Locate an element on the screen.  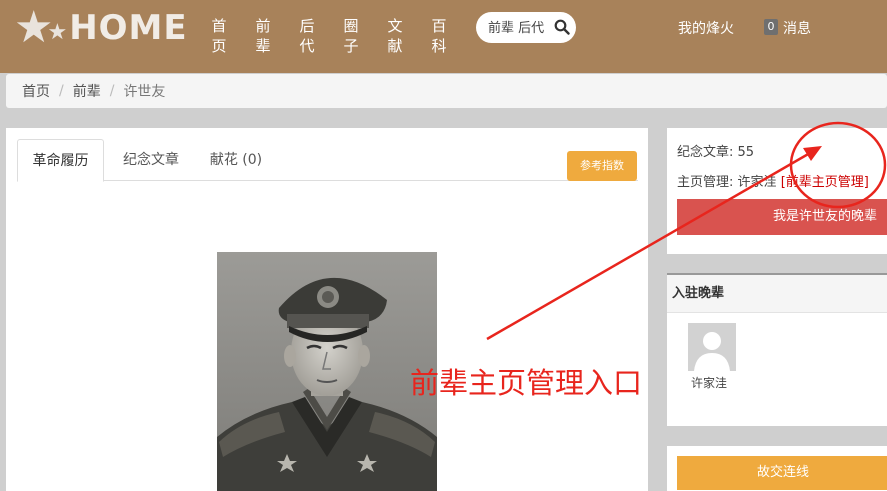
portrait-photo is located at coordinates (327, 371).